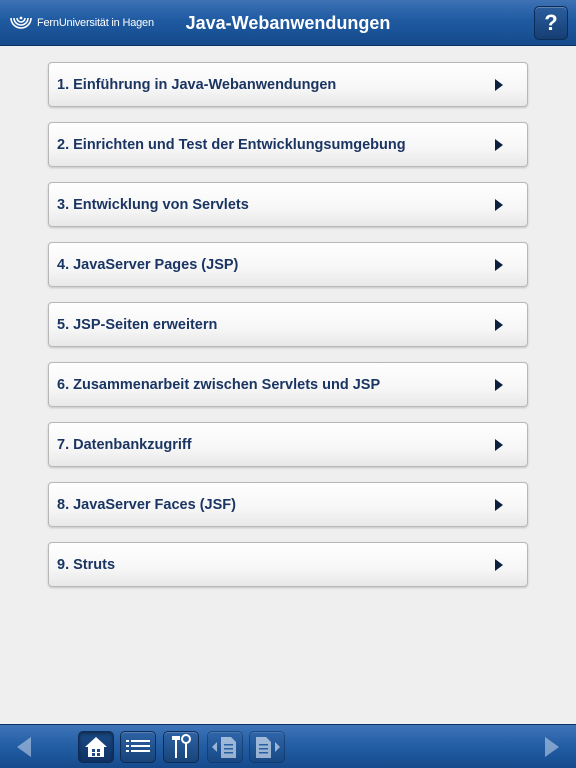  What do you see at coordinates (146, 505) in the screenshot?
I see `chapter-label: 8. JavaServer Faces (JSF)` at bounding box center [146, 505].